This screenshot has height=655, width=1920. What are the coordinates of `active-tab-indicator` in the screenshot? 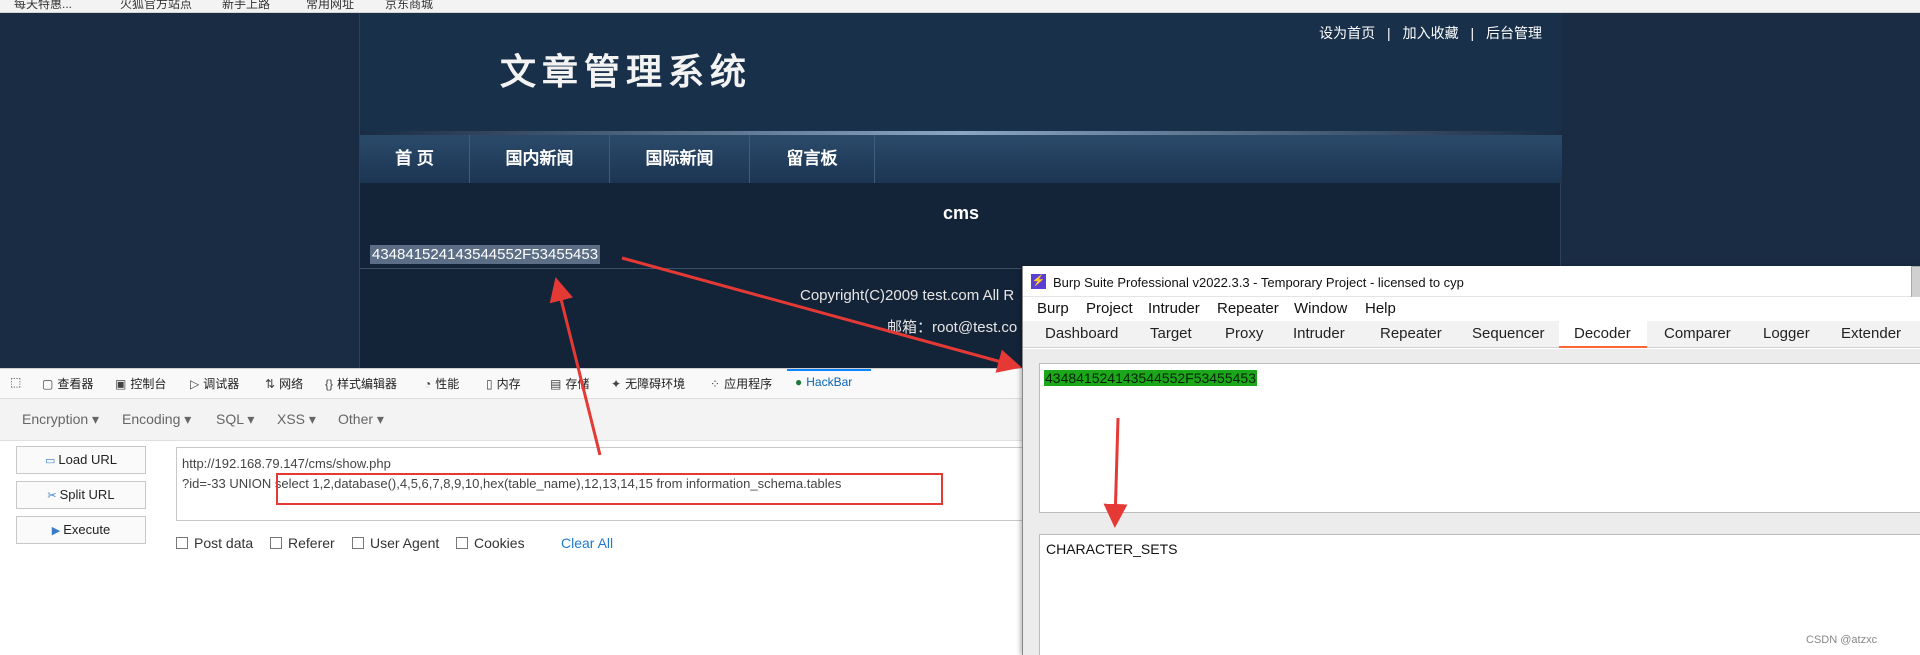 It's located at (829, 370).